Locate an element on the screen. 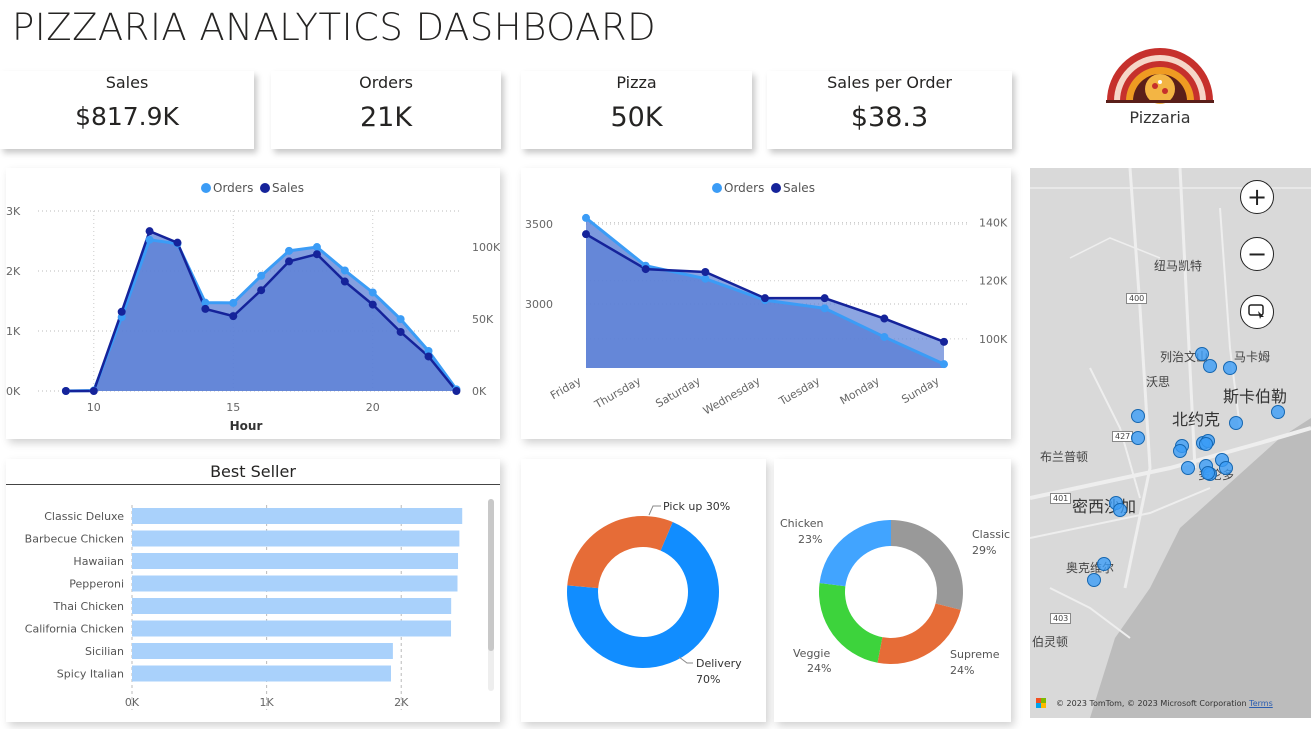  orders-area is located at coordinates (765, 292).